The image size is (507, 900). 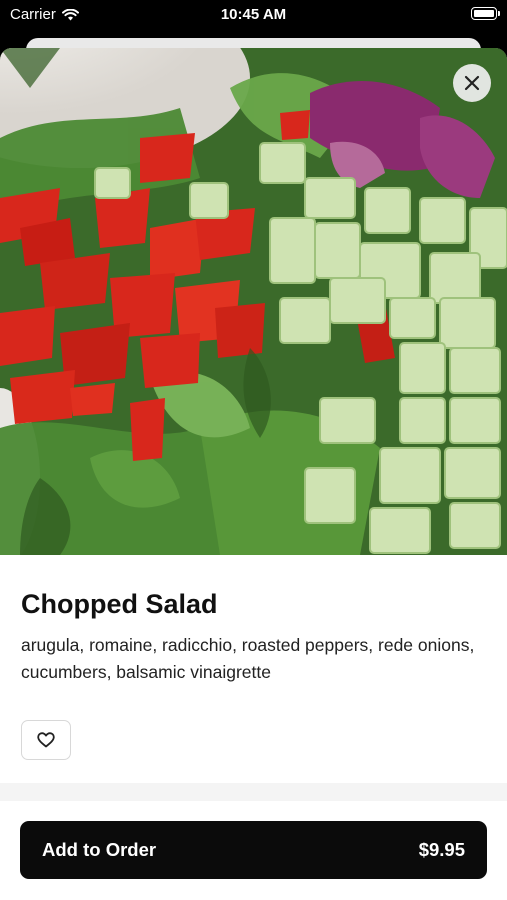 I want to click on close-icon, so click(x=472, y=83).